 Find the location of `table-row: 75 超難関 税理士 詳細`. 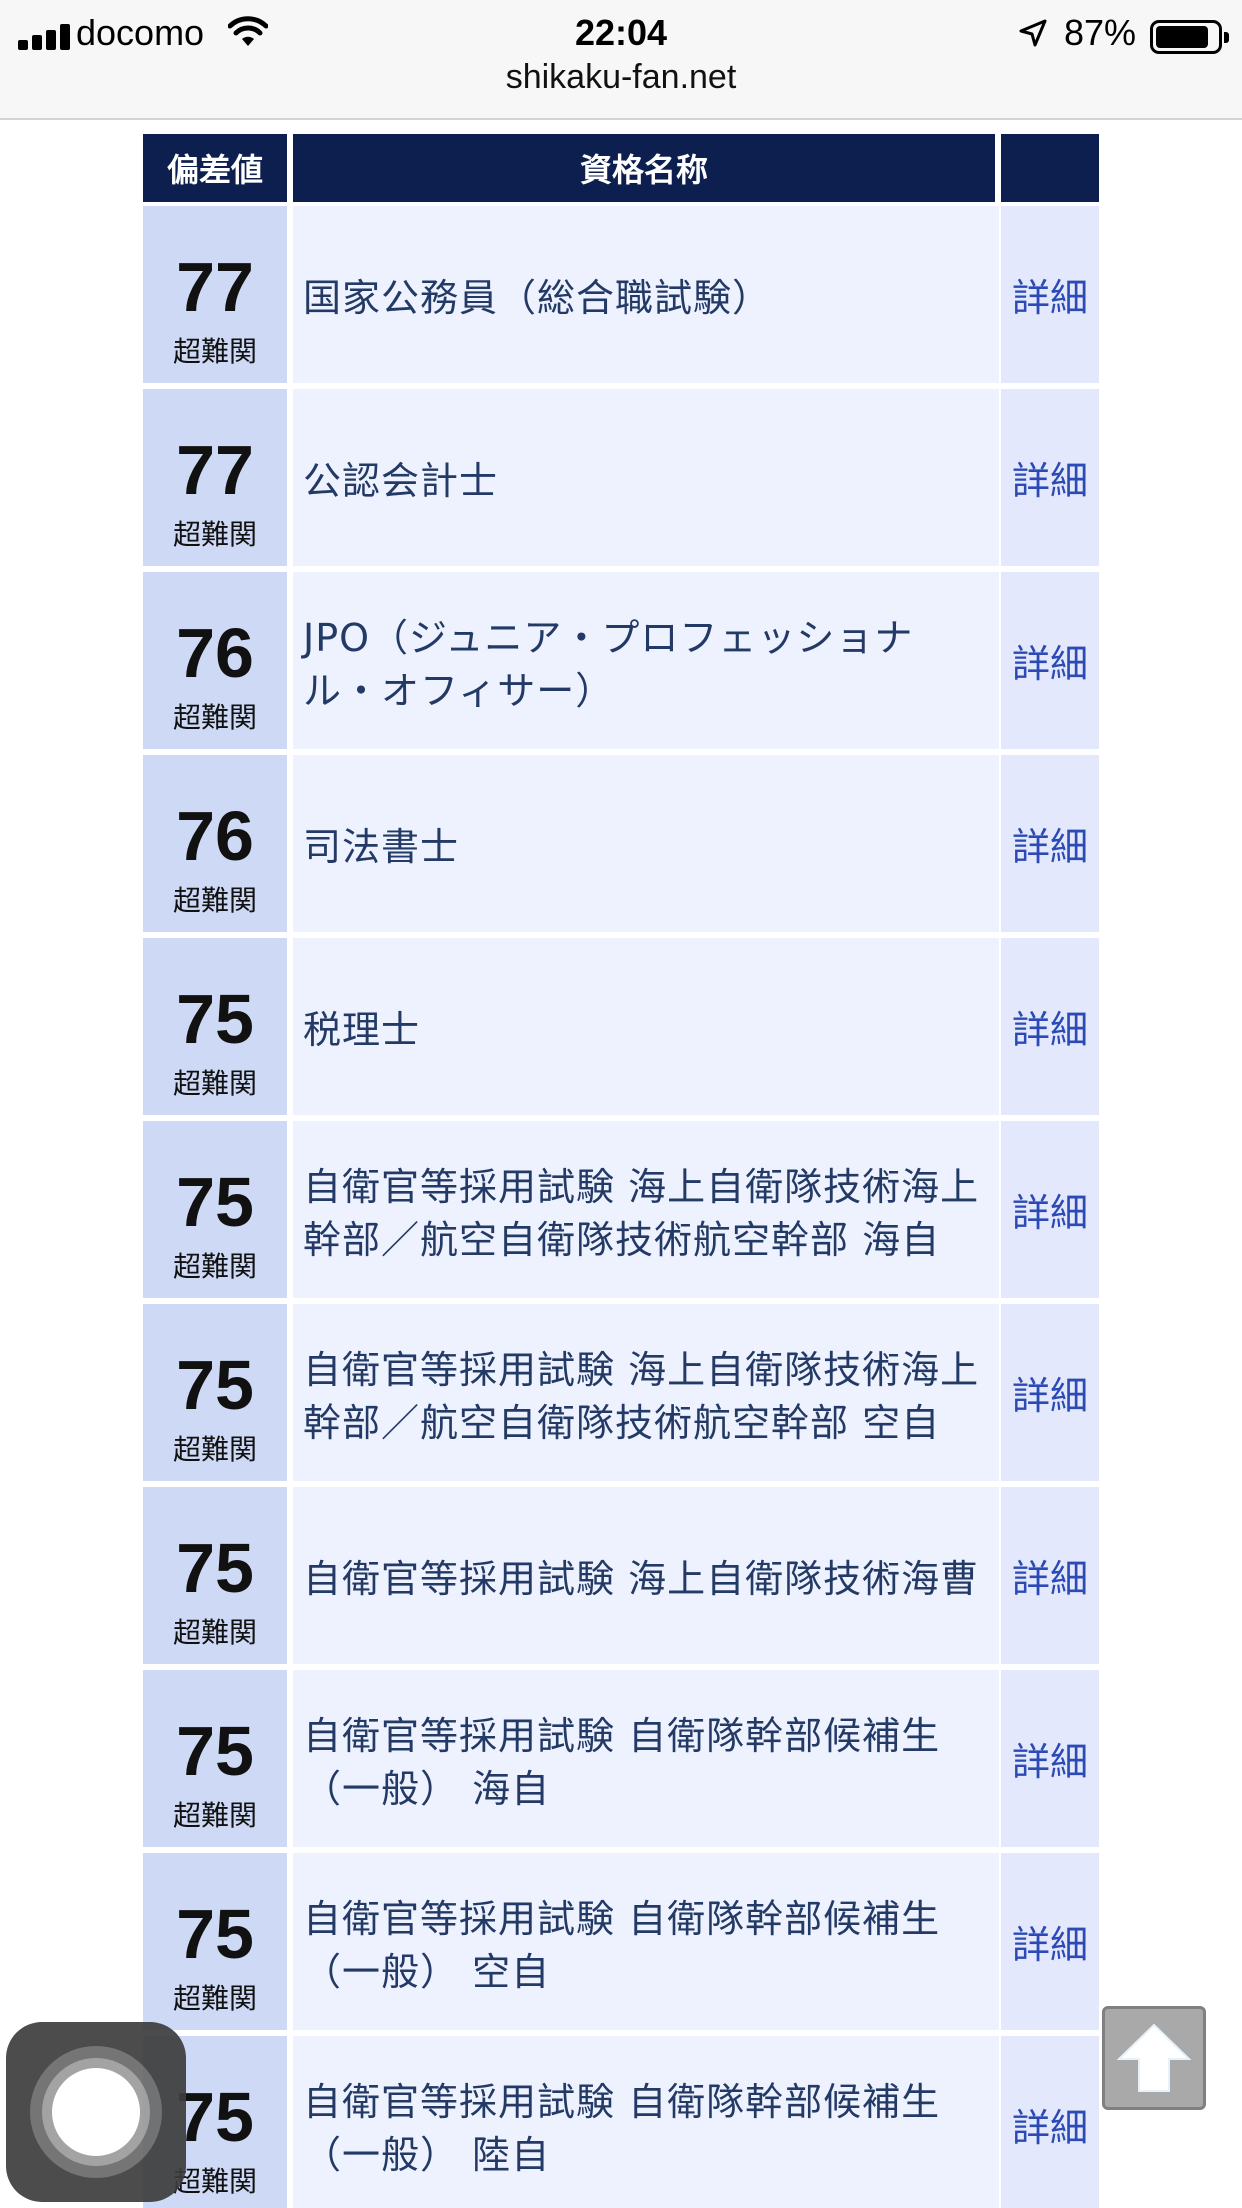

table-row: 75 超難関 税理士 詳細 is located at coordinates (621, 1029).